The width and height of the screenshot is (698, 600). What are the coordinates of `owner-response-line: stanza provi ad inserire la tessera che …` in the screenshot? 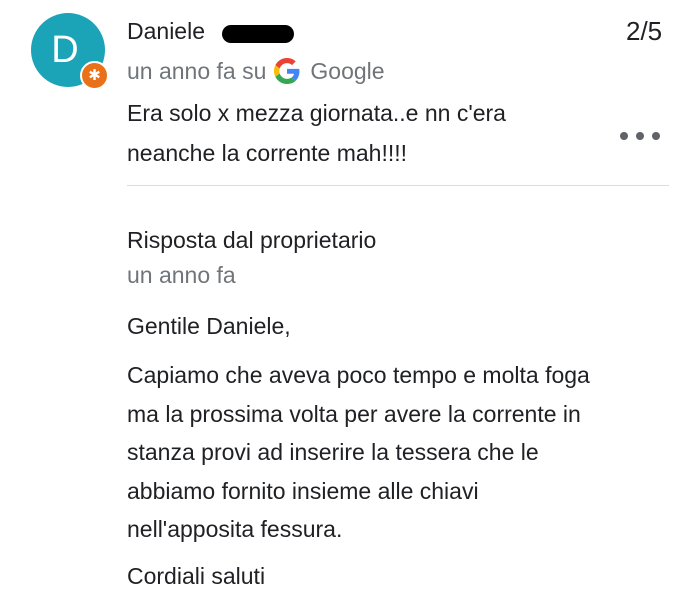 It's located at (333, 452).